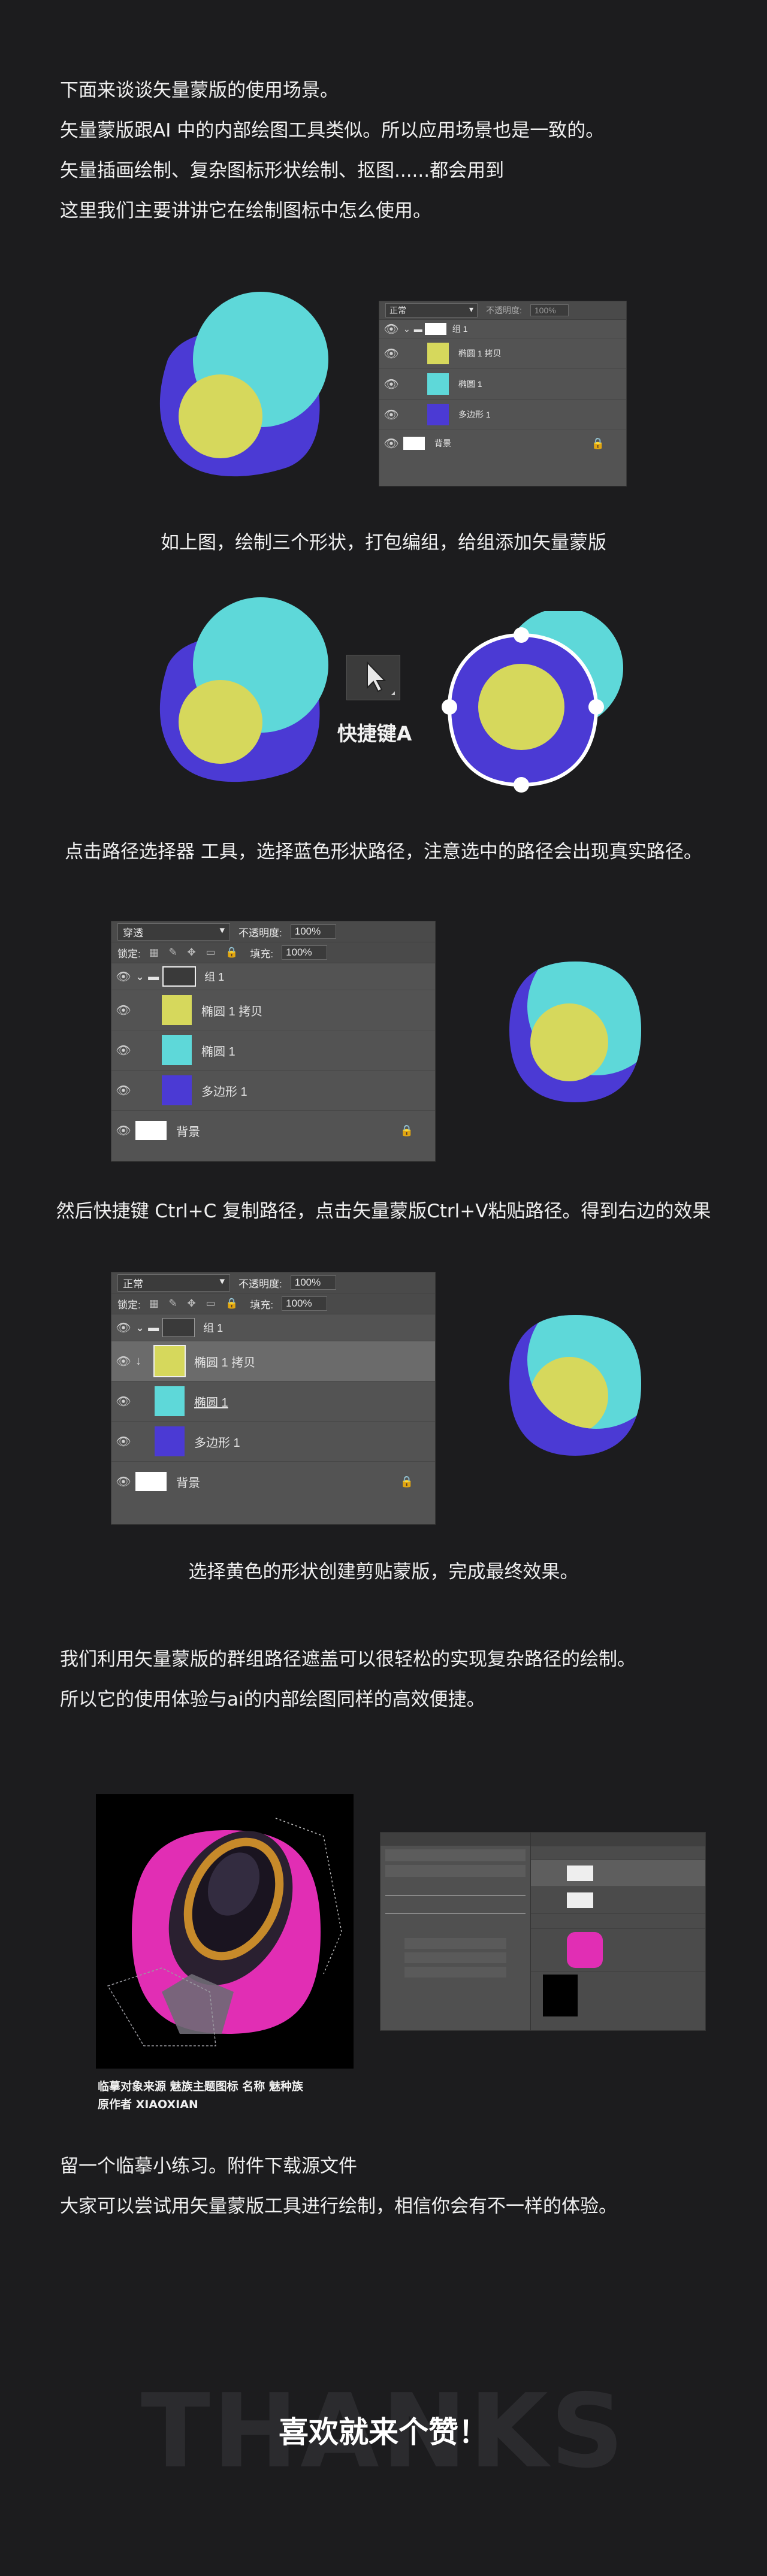  What do you see at coordinates (174, 932) in the screenshot?
I see `blend-mode-select: 穿透 ▾` at bounding box center [174, 932].